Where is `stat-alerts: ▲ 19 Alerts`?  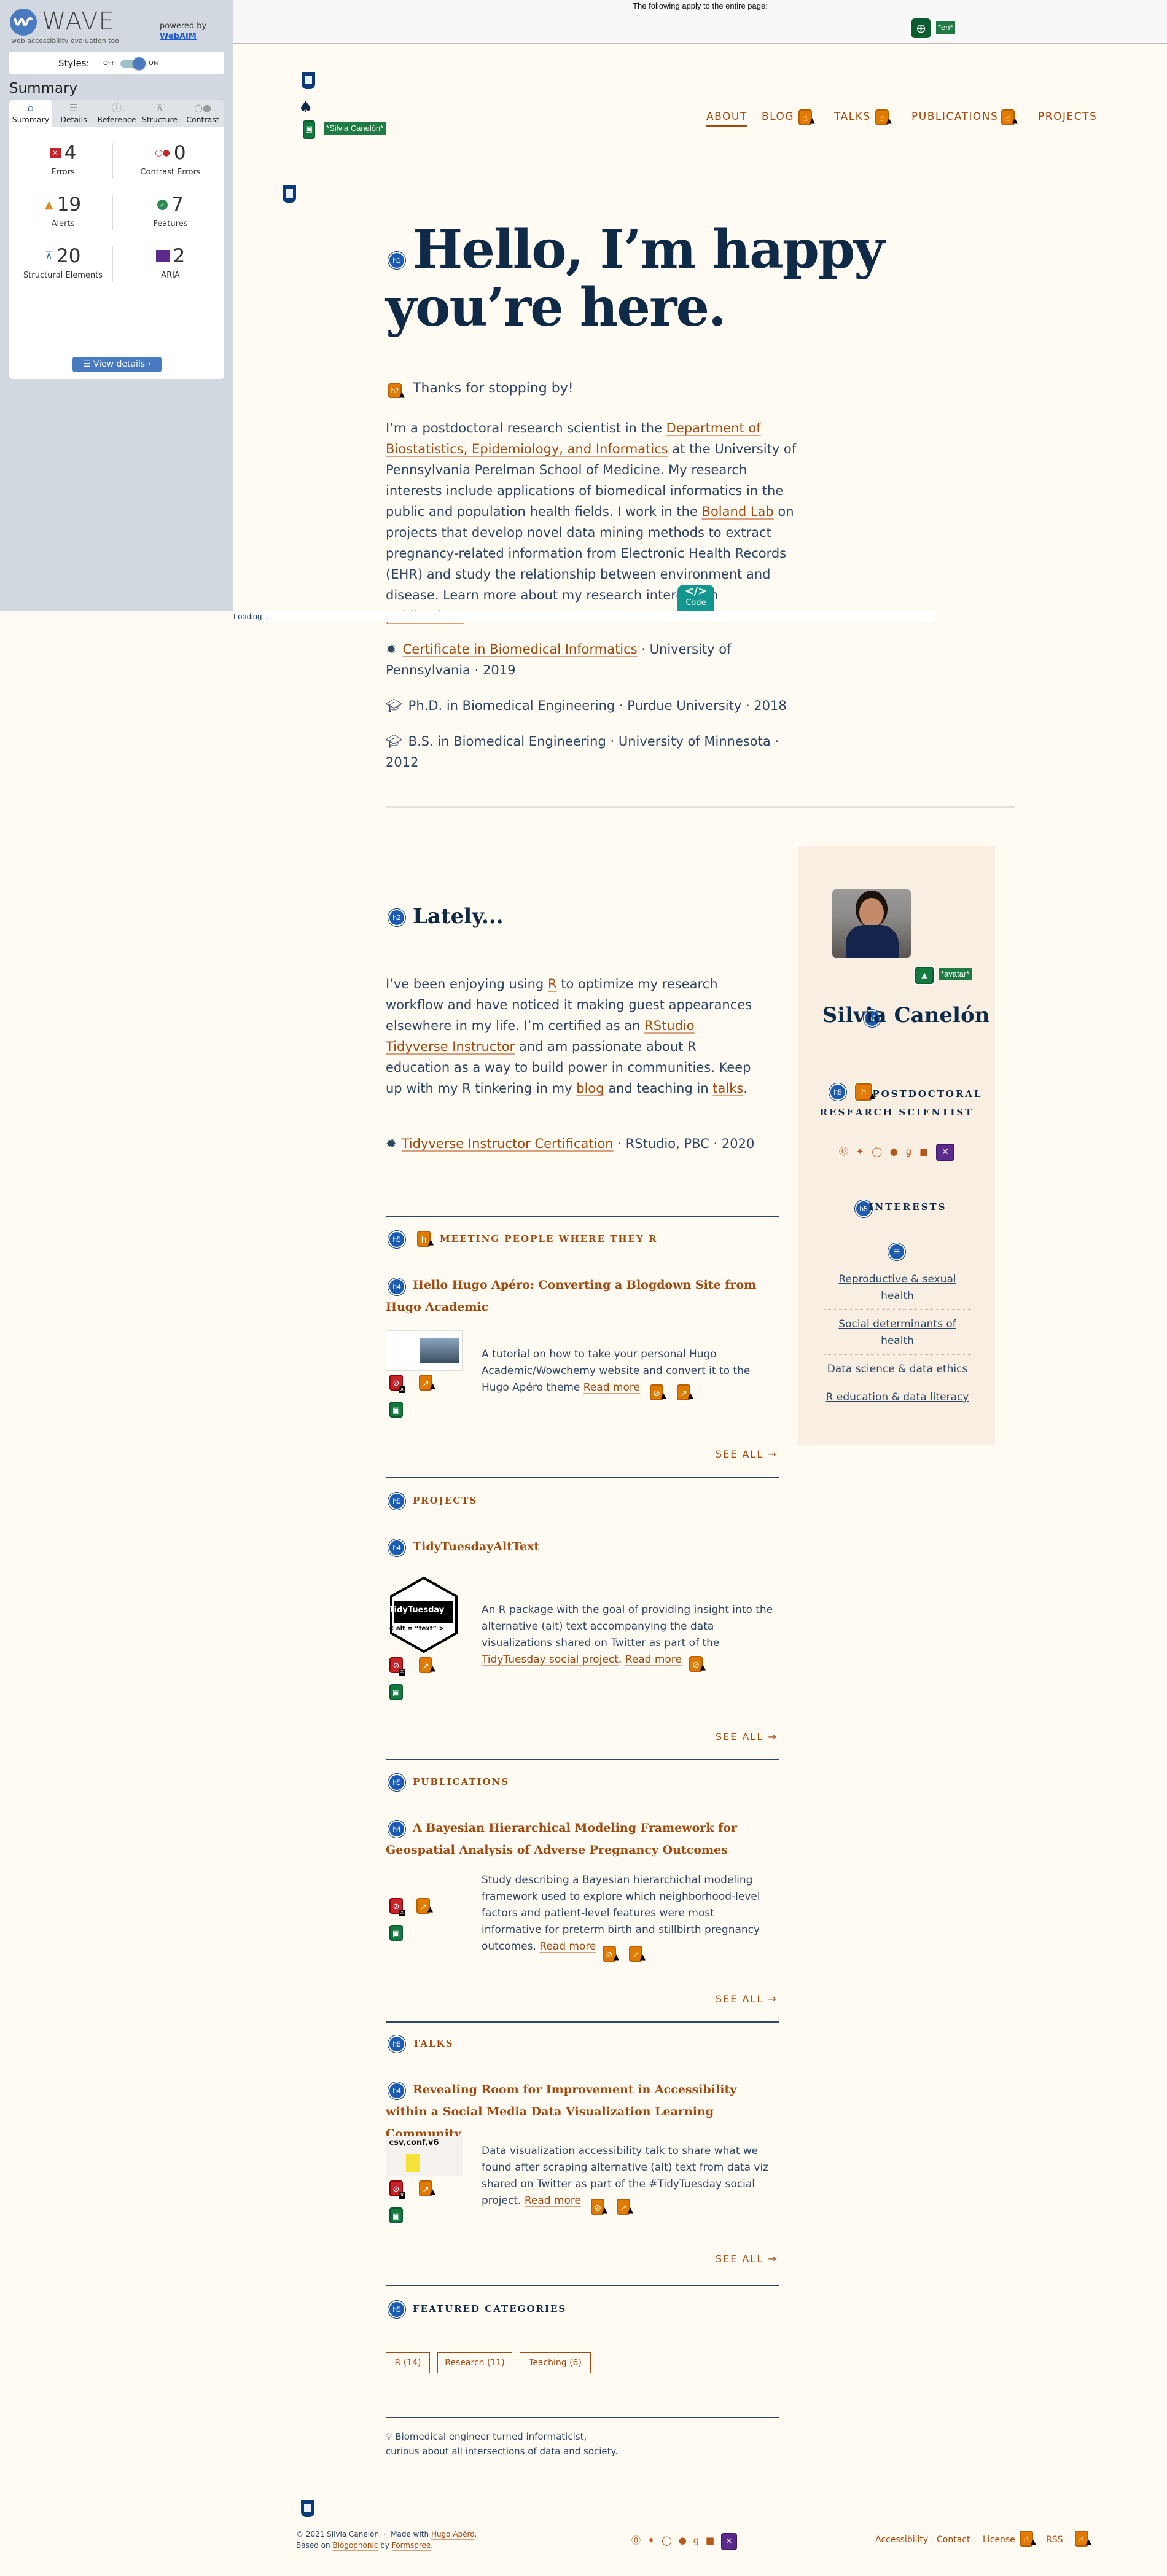
stat-alerts: ▲ 19 Alerts is located at coordinates (63, 218).